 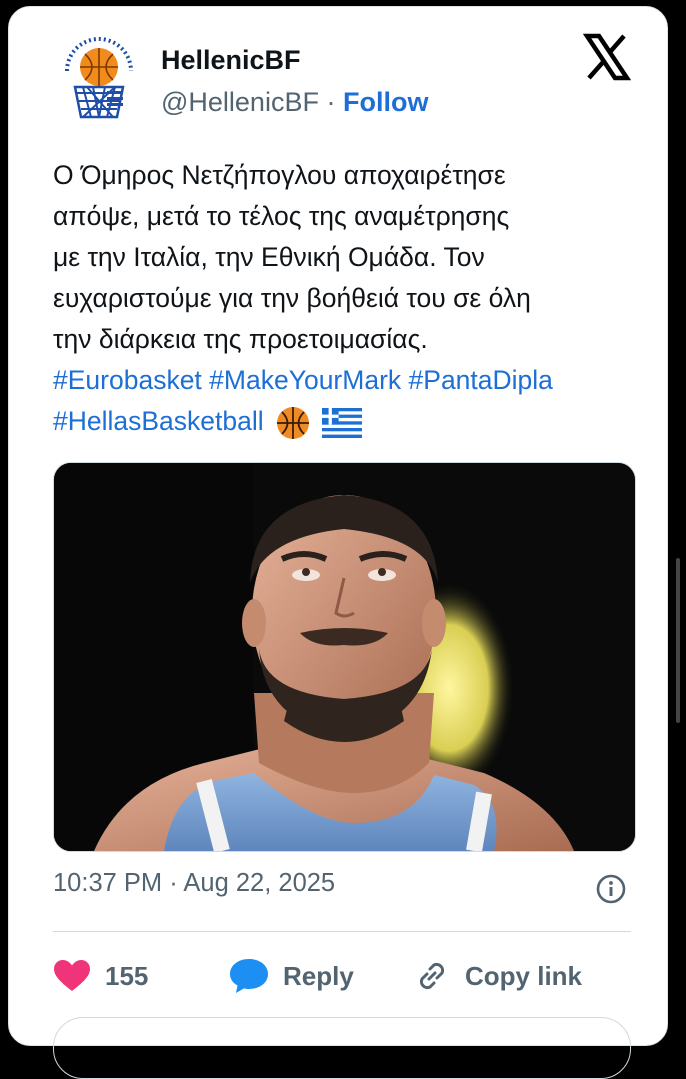 I want to click on divider, so click(x=342, y=931).